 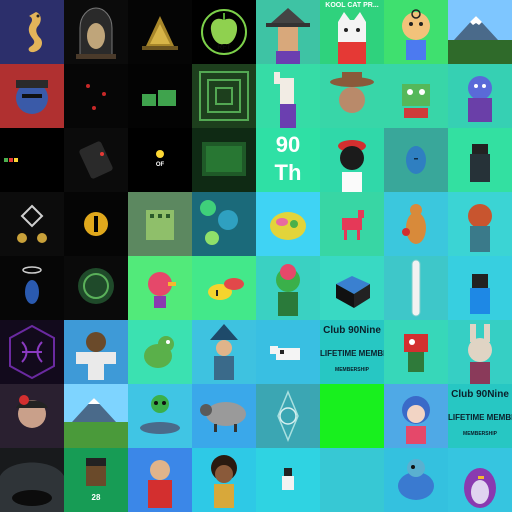 I want to click on nft-tile-bee-and-mushroom, so click(x=224, y=288).